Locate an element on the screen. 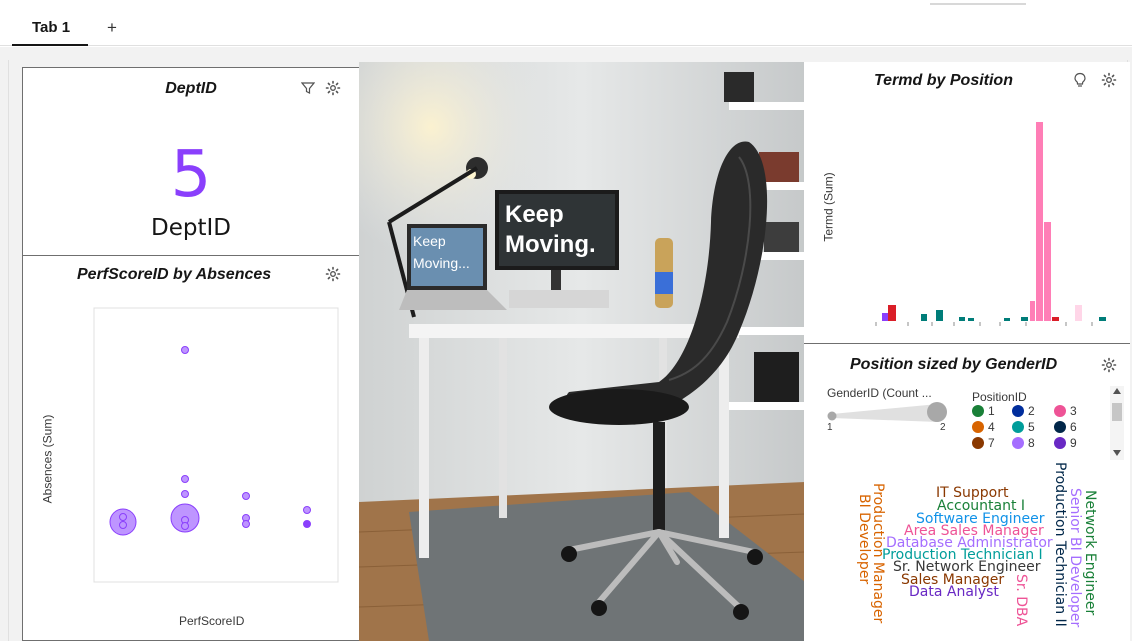 The width and height of the screenshot is (1132, 642). word-data-analyst: Data Analyst is located at coordinates (954, 592).